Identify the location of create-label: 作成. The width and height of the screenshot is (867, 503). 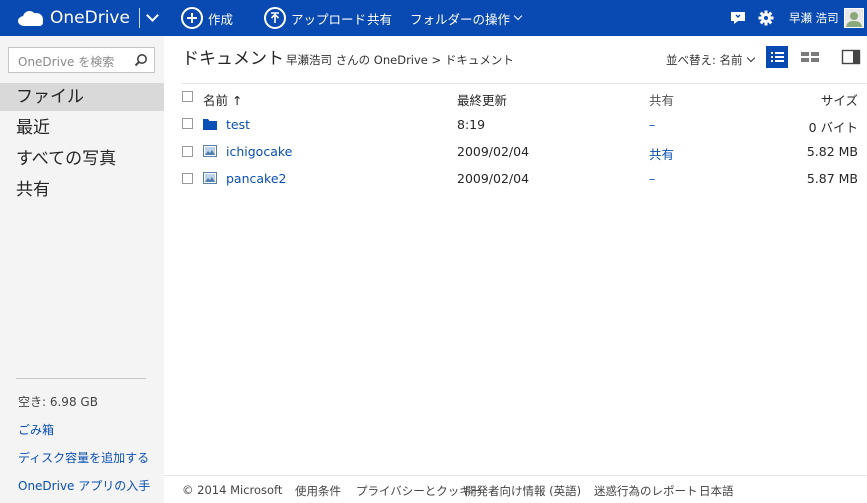
(221, 19).